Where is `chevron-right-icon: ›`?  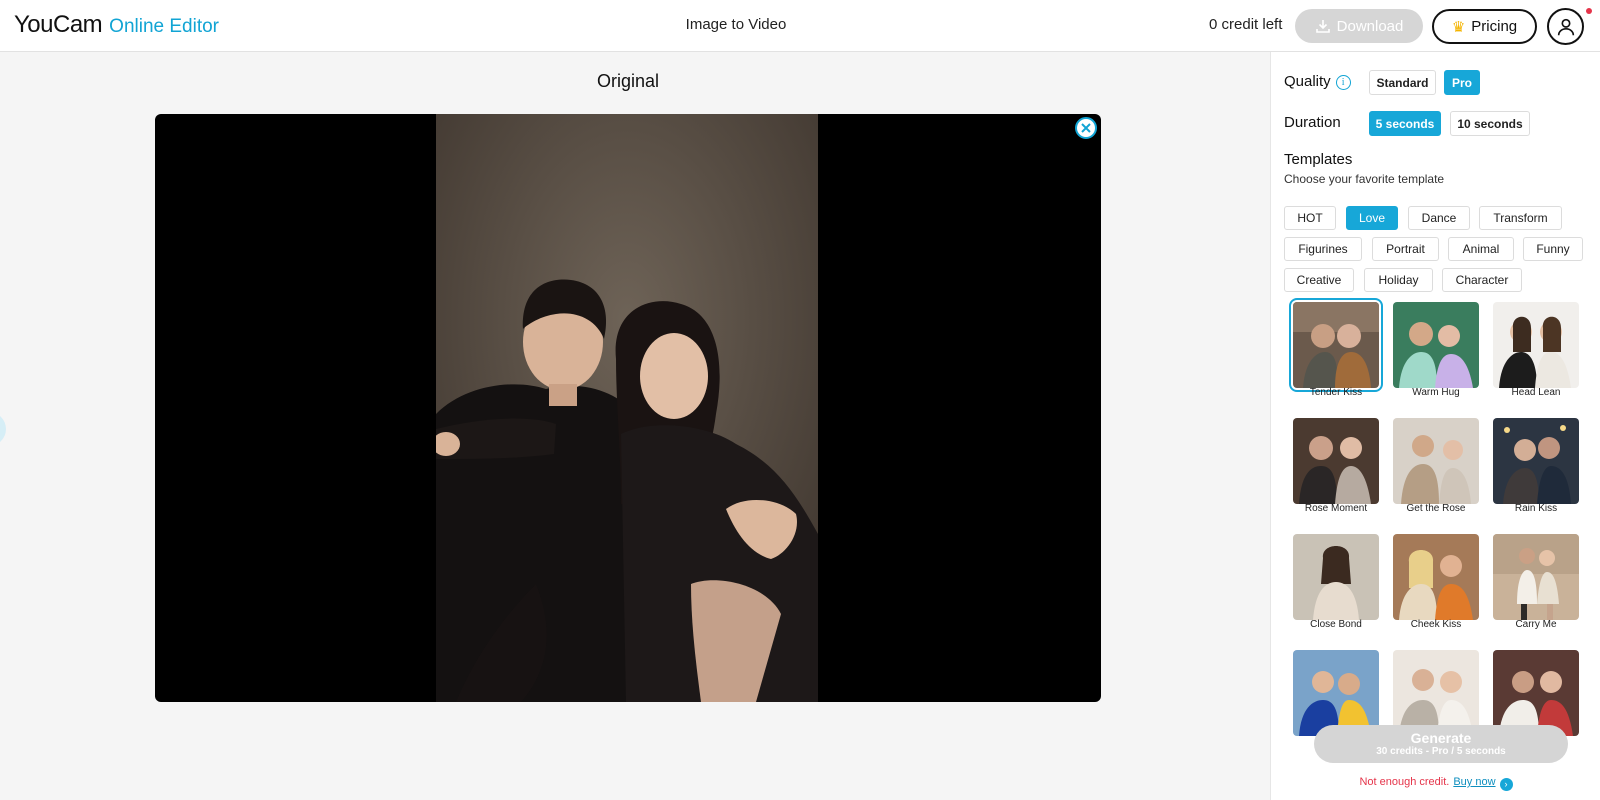
chevron-right-icon: › is located at coordinates (1506, 784).